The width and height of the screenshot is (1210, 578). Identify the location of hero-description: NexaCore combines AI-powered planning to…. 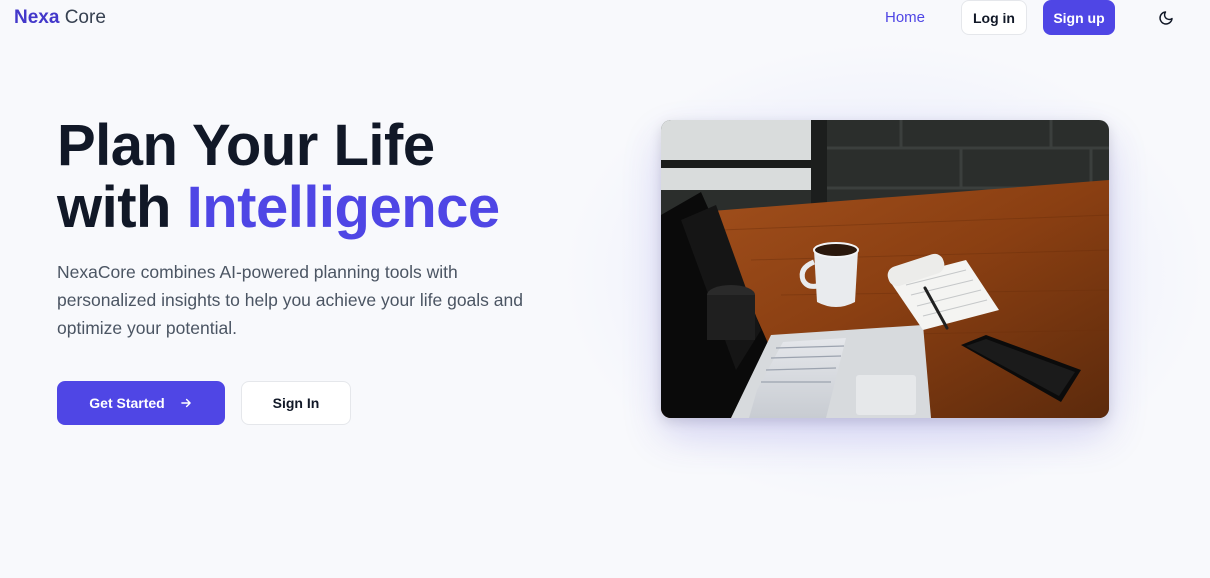
(290, 300).